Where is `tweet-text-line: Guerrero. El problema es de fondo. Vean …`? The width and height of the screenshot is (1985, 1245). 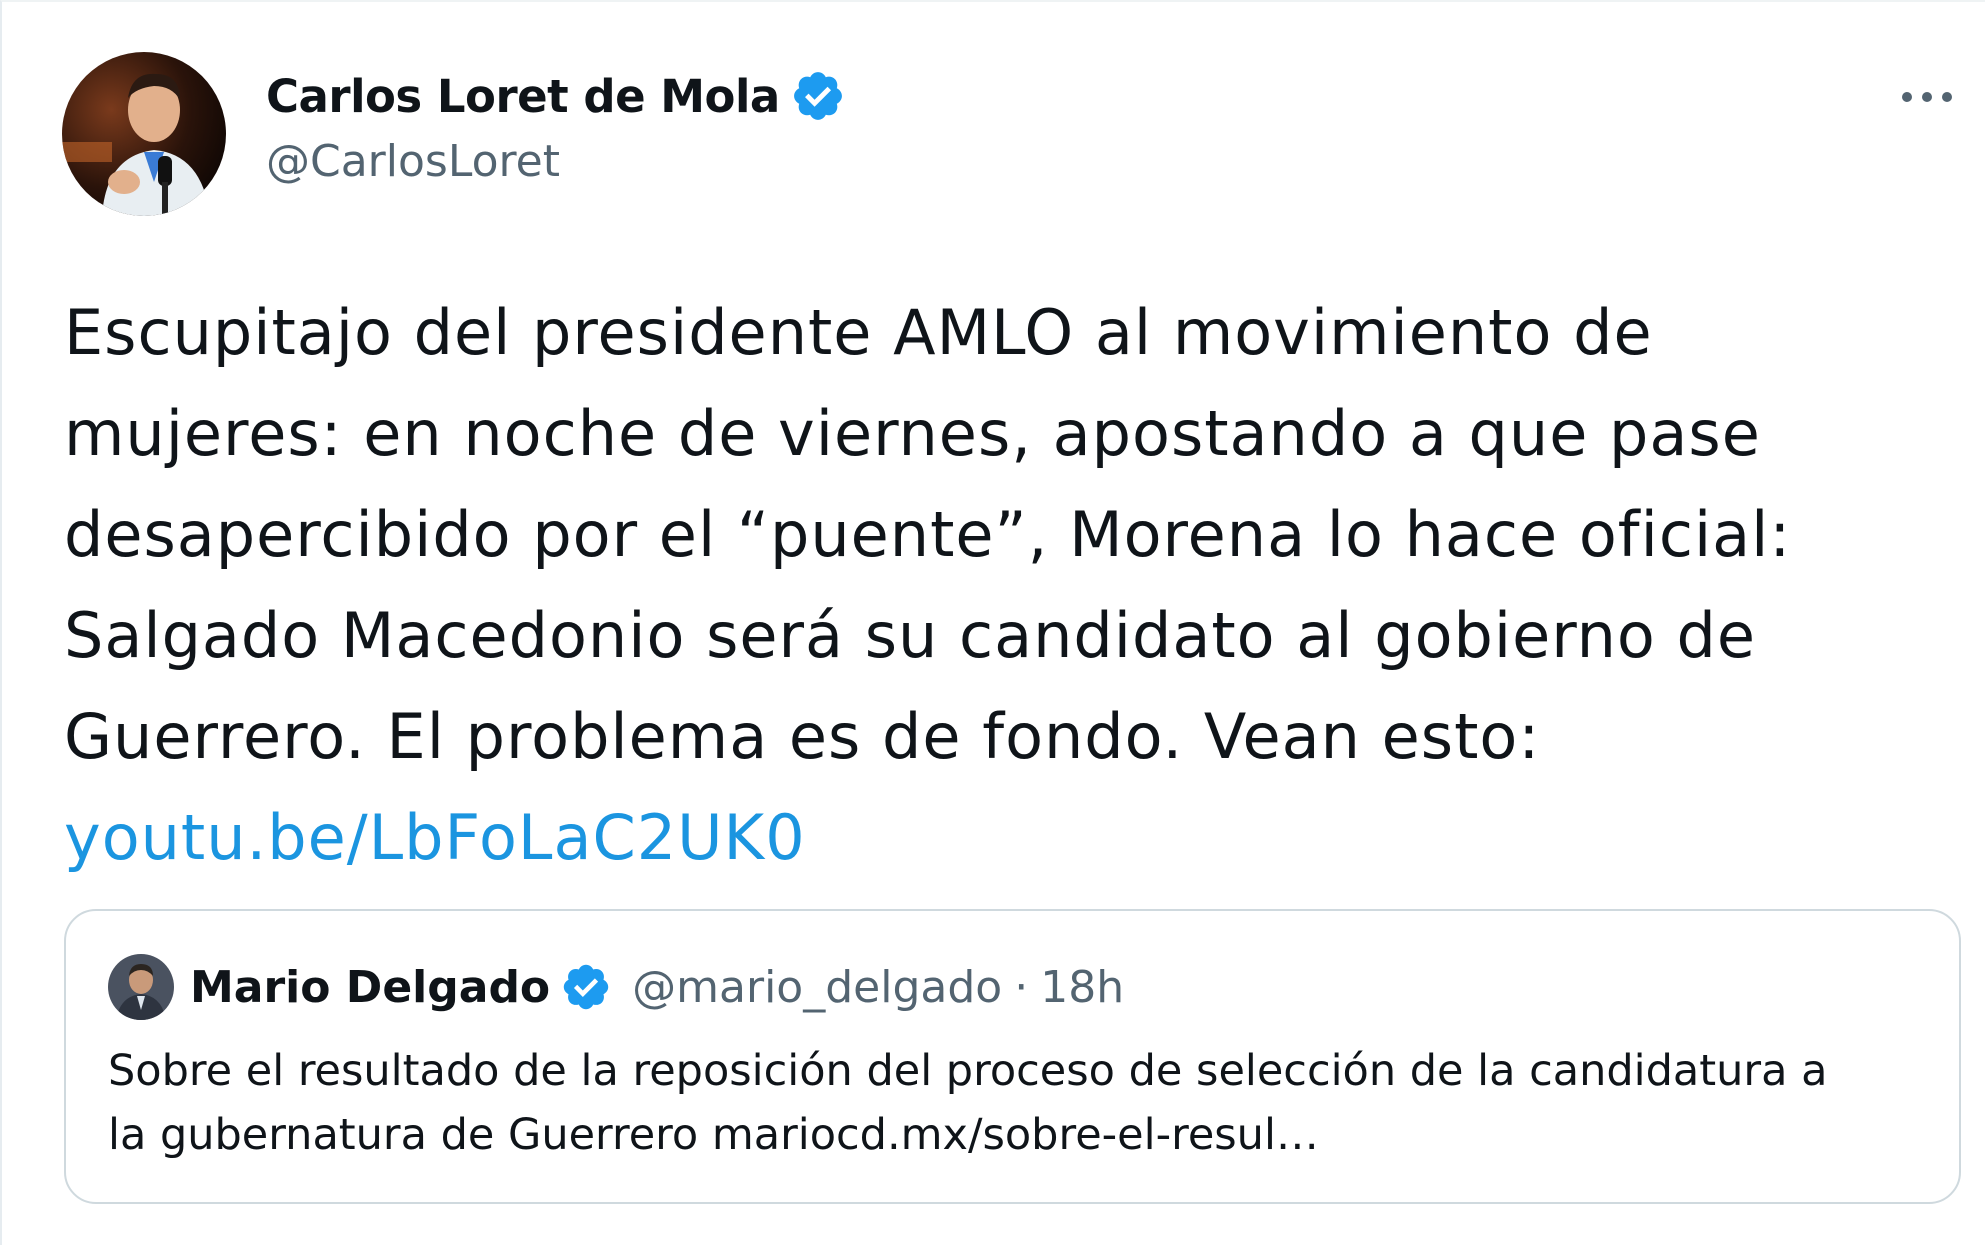 tweet-text-line: Guerrero. El problema es de fondo. Vean … is located at coordinates (802, 736).